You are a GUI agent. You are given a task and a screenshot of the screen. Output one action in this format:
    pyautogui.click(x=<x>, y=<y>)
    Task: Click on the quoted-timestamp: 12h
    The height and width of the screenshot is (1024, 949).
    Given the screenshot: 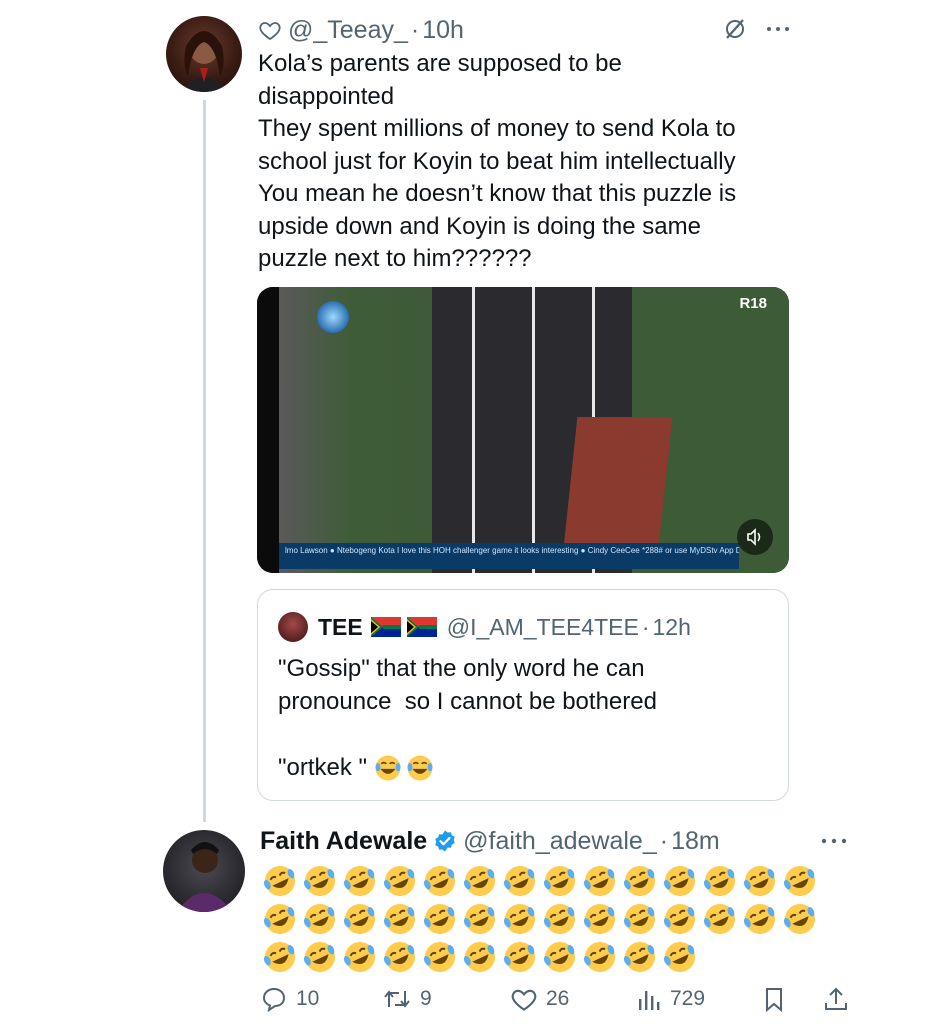 What is the action you would take?
    pyautogui.click(x=671, y=626)
    